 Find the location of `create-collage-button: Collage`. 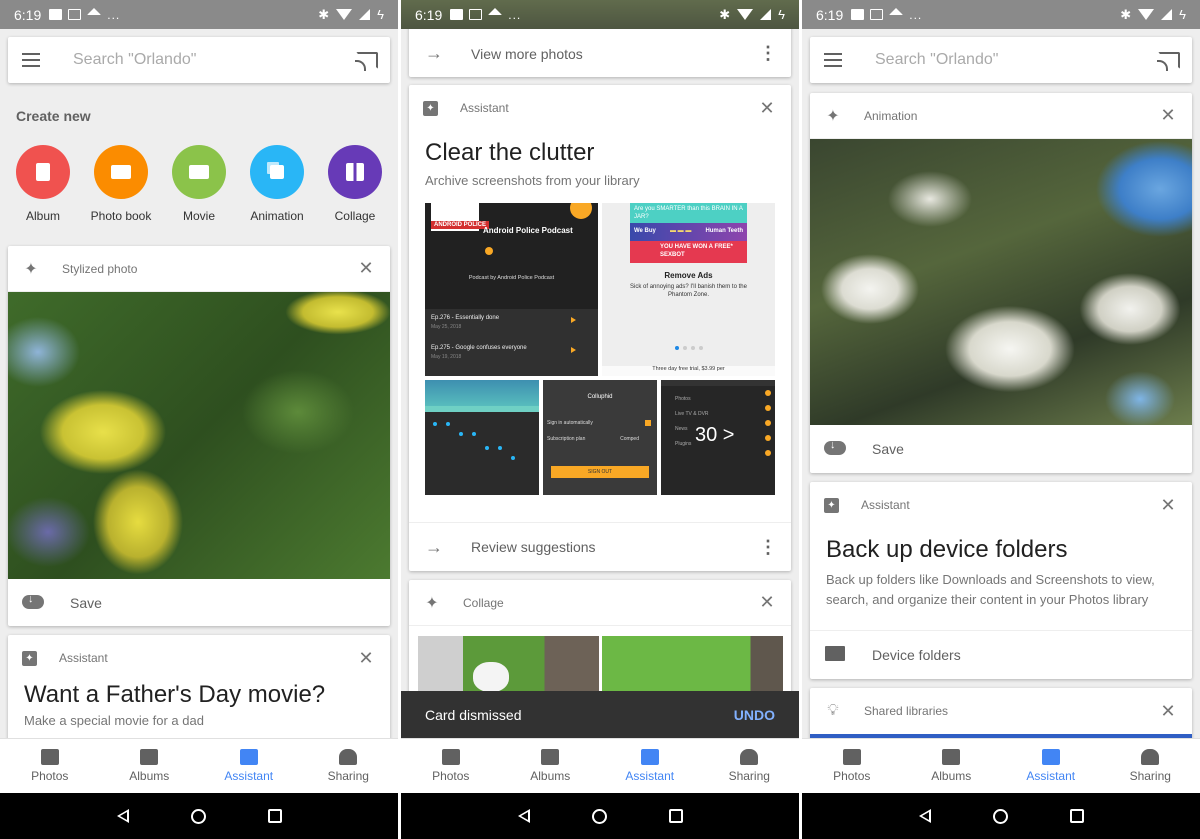

create-collage-button: Collage is located at coordinates (355, 184).